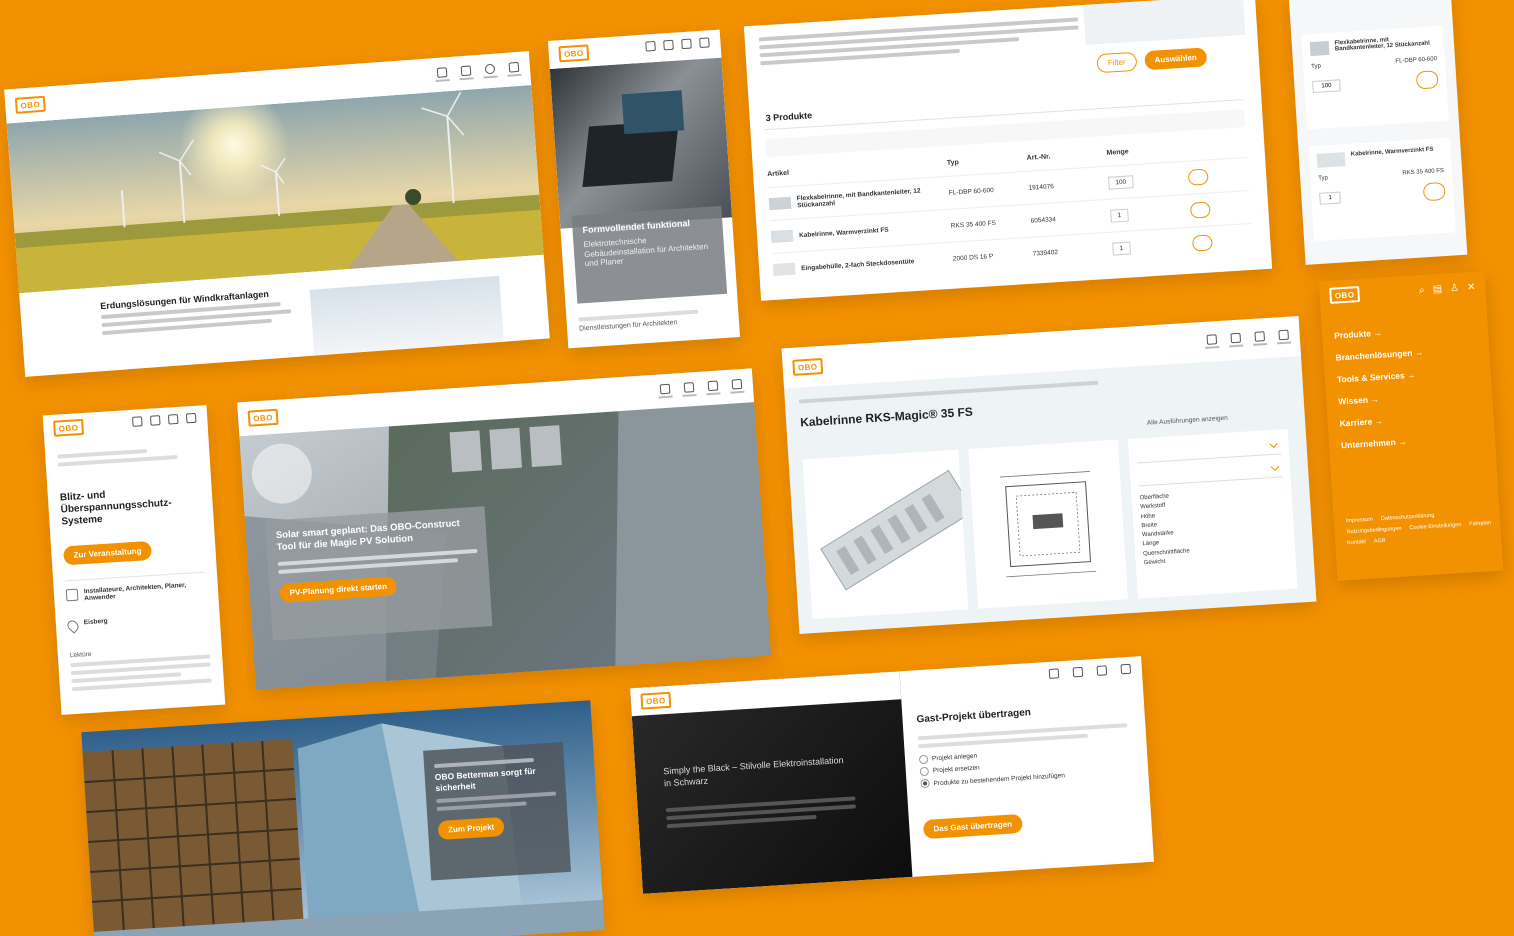 The height and width of the screenshot is (936, 1514). What do you see at coordinates (886, 417) in the screenshot?
I see `product-title: Kabelrinne RKS-Magic® 35 FS` at bounding box center [886, 417].